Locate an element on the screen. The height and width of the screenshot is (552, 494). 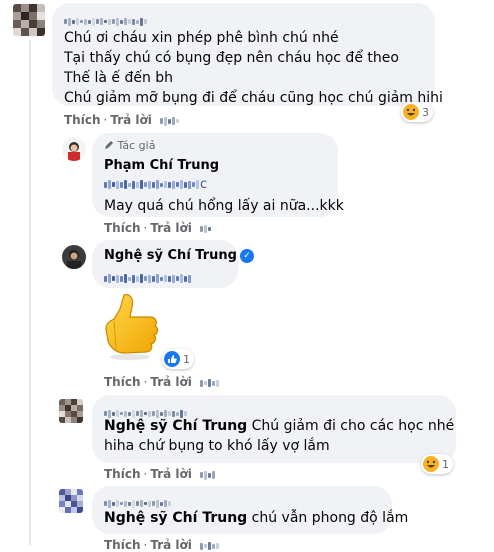
comment-text-line: Thế là ế đến bh is located at coordinates (119, 78).